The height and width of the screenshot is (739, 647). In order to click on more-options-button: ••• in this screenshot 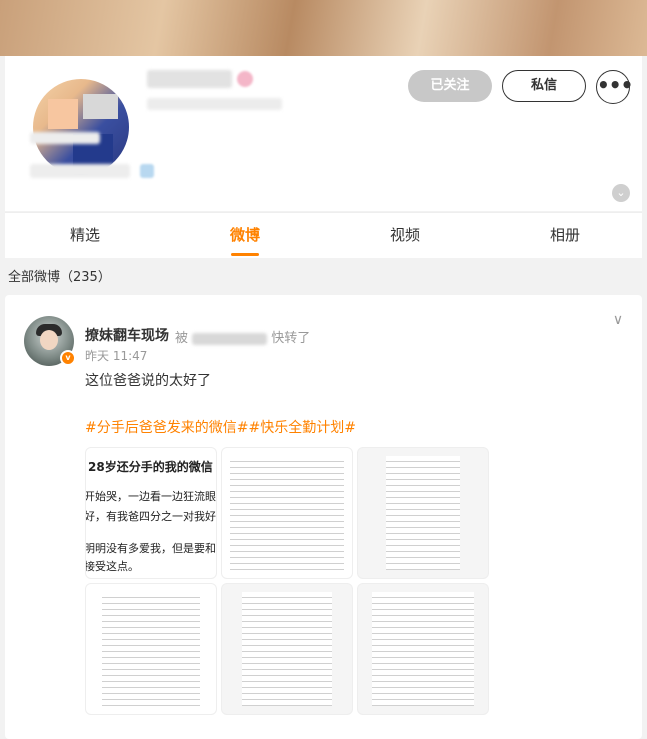, I will do `click(614, 87)`.